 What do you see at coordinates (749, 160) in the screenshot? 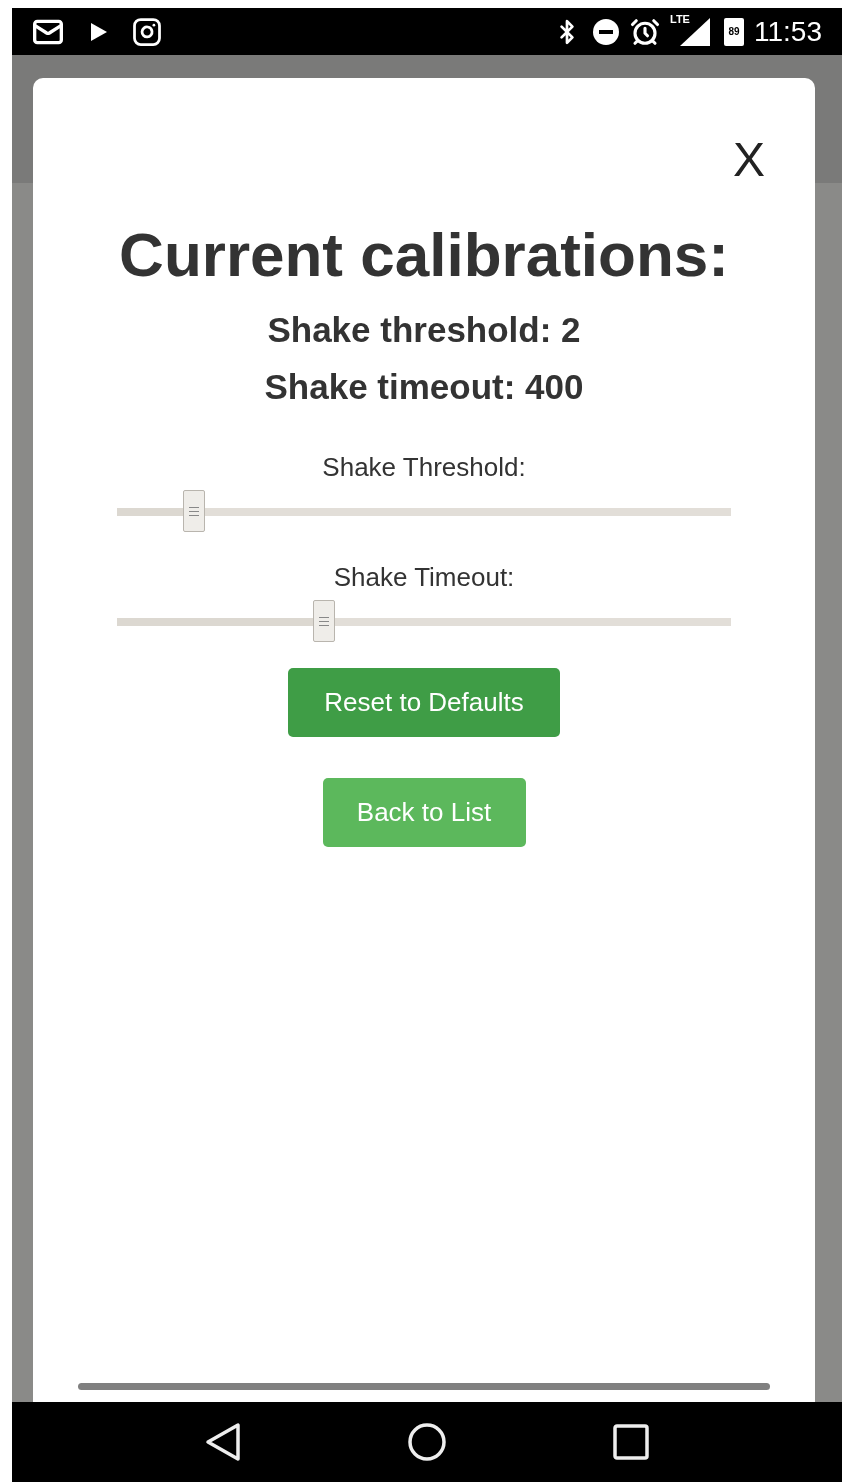
I see `close-button: X` at bounding box center [749, 160].